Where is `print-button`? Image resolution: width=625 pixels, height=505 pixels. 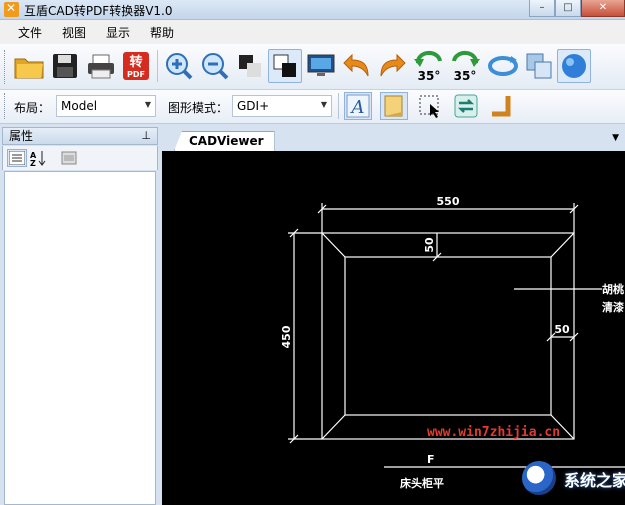
print-button is located at coordinates (101, 66).